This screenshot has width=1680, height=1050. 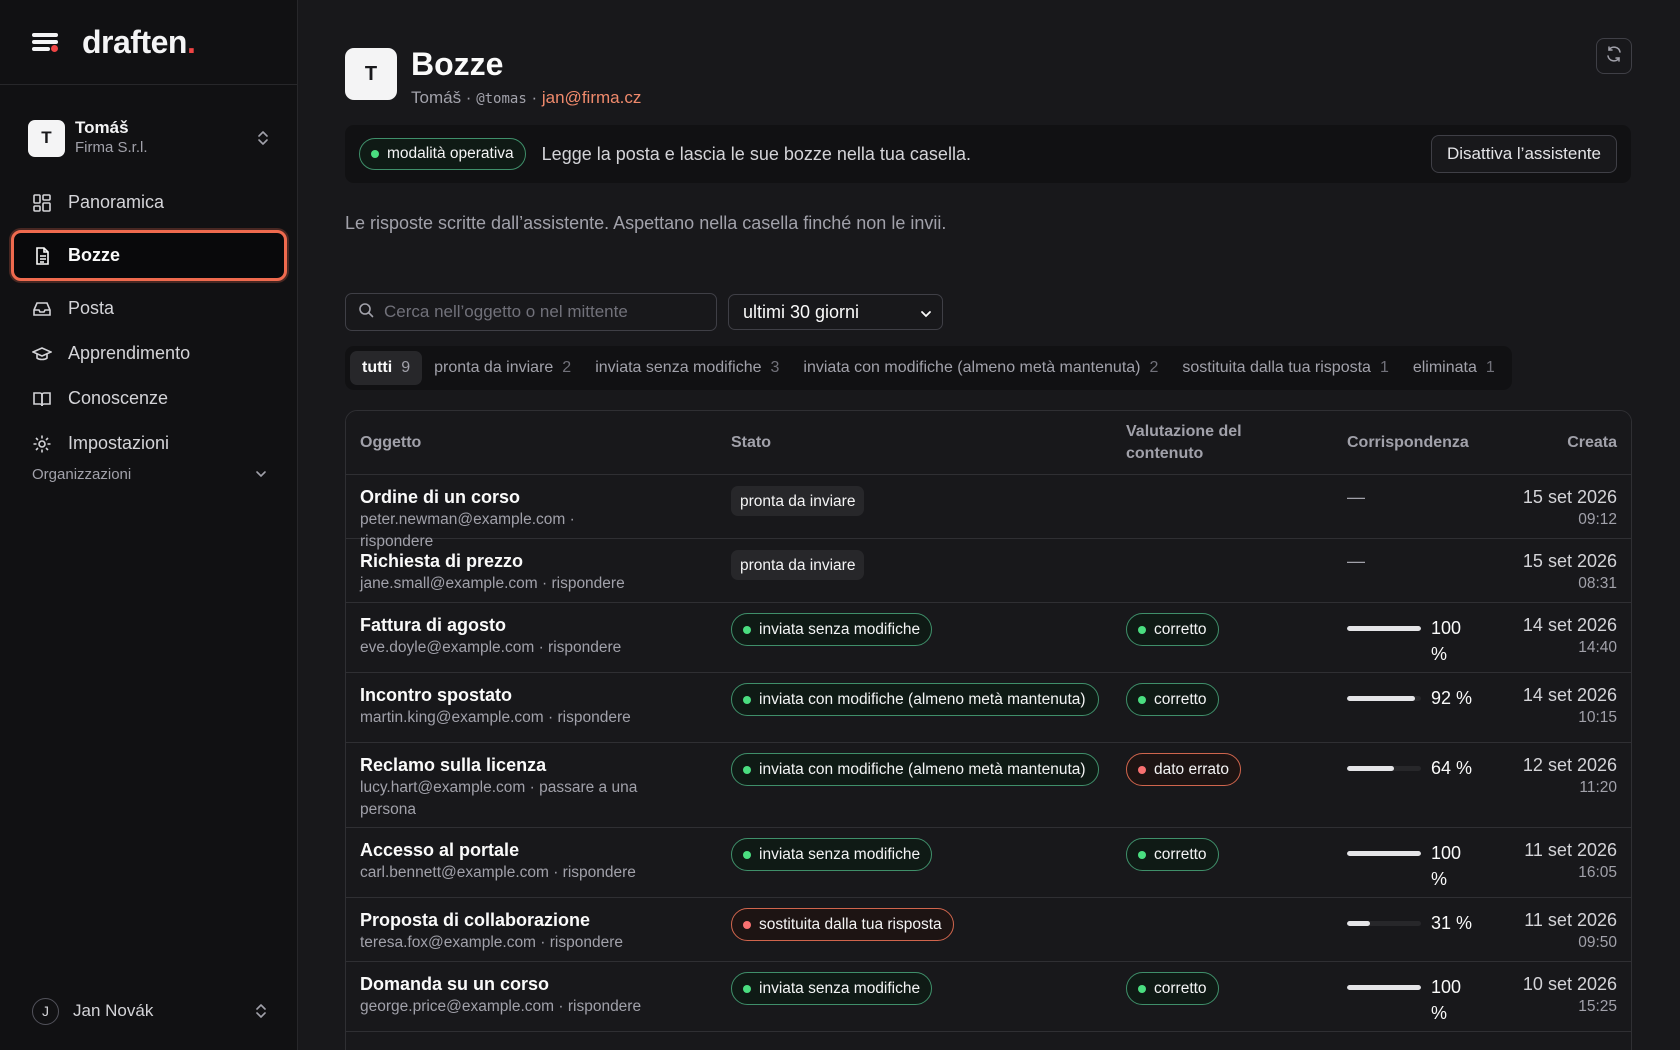 I want to click on deactivate-assistant-button: Disattiva l’assistente, so click(x=1523, y=154).